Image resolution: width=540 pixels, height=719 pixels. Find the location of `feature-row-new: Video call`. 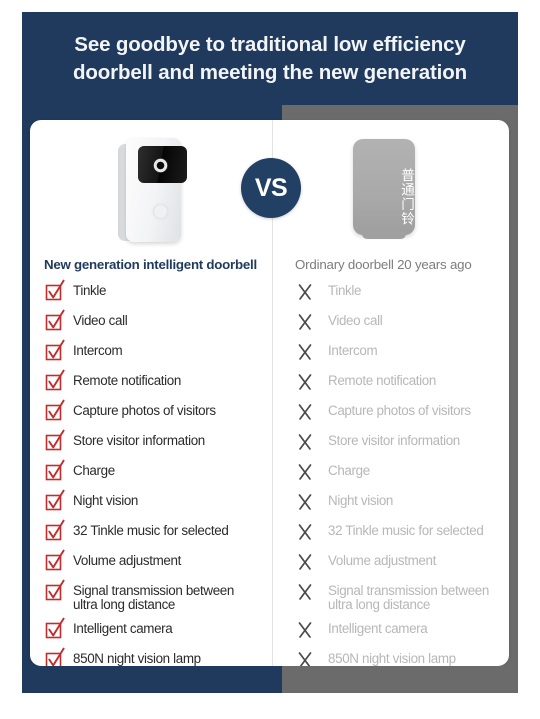

feature-row-new: Video call is located at coordinates (158, 323).